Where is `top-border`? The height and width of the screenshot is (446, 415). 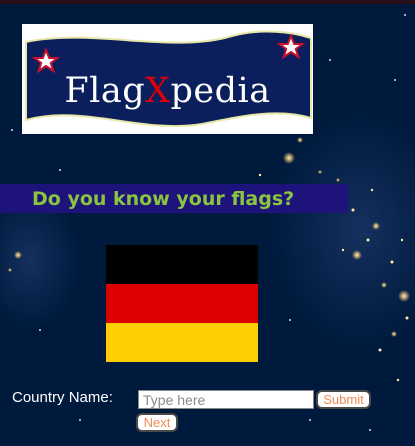
top-border is located at coordinates (207, 2).